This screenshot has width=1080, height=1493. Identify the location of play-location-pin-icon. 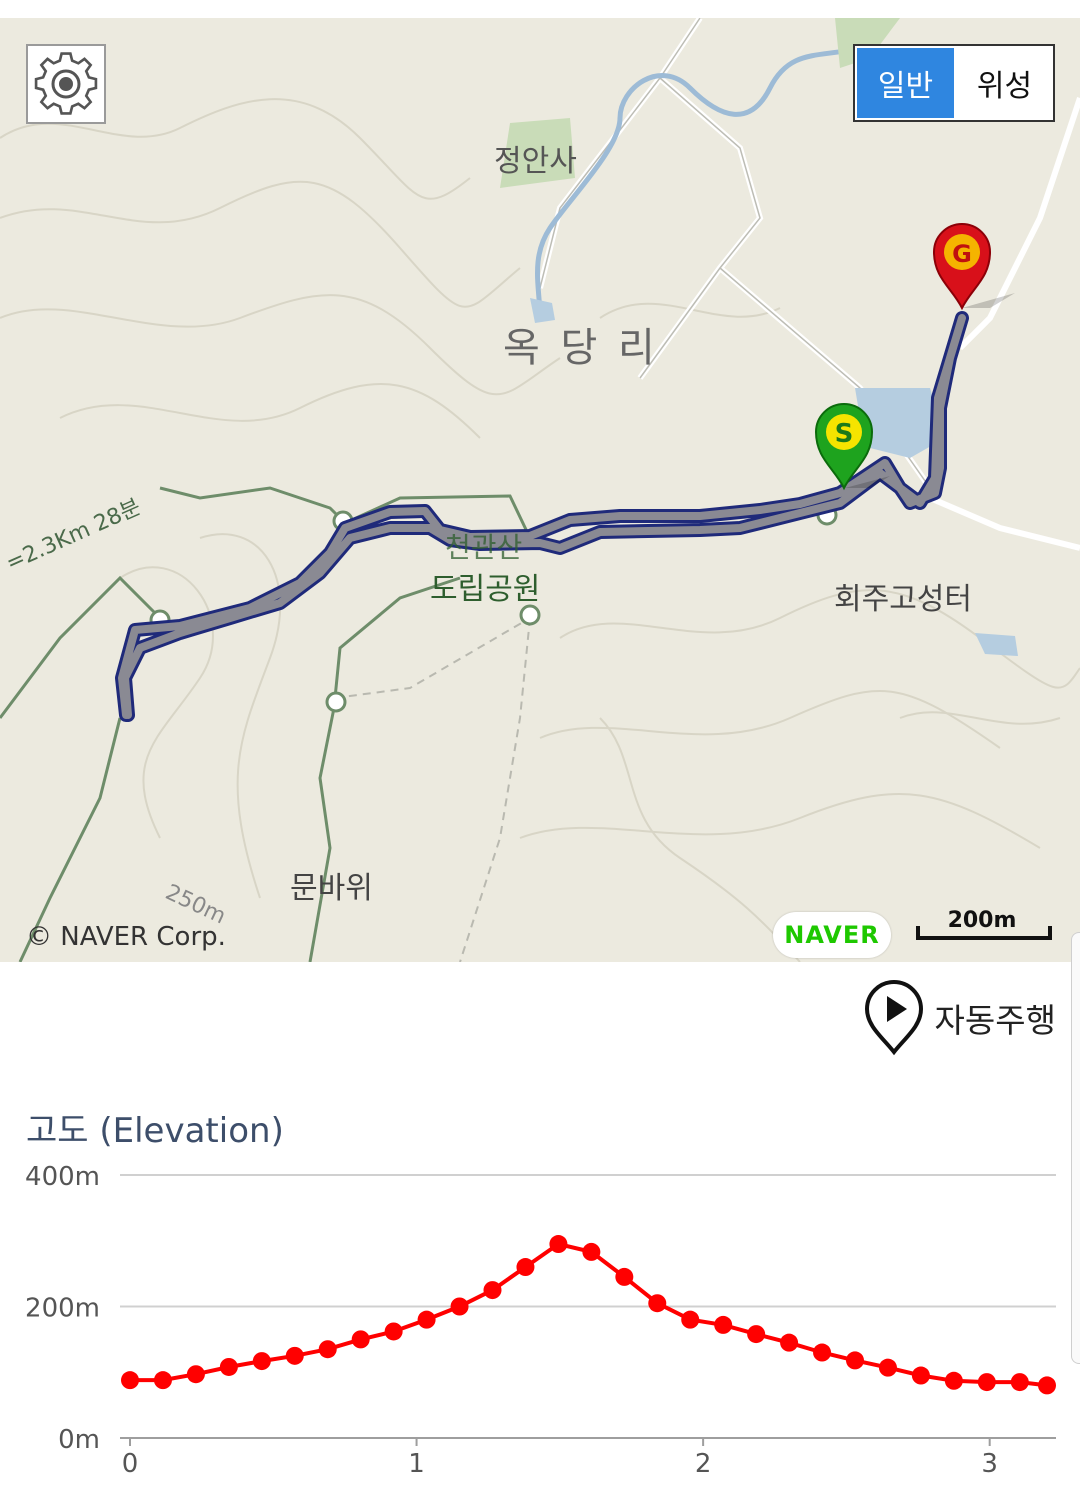
(893, 1018).